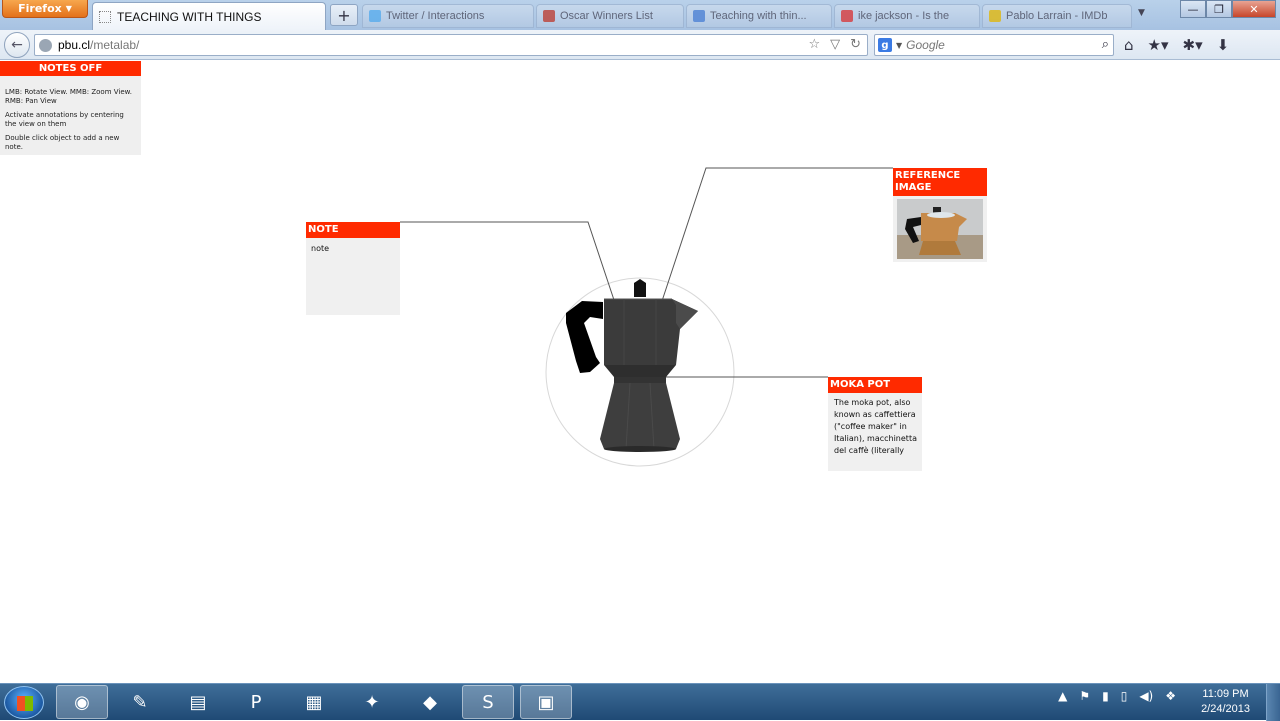  What do you see at coordinates (1254, 9) in the screenshot?
I see `close-icon: ✕` at bounding box center [1254, 9].